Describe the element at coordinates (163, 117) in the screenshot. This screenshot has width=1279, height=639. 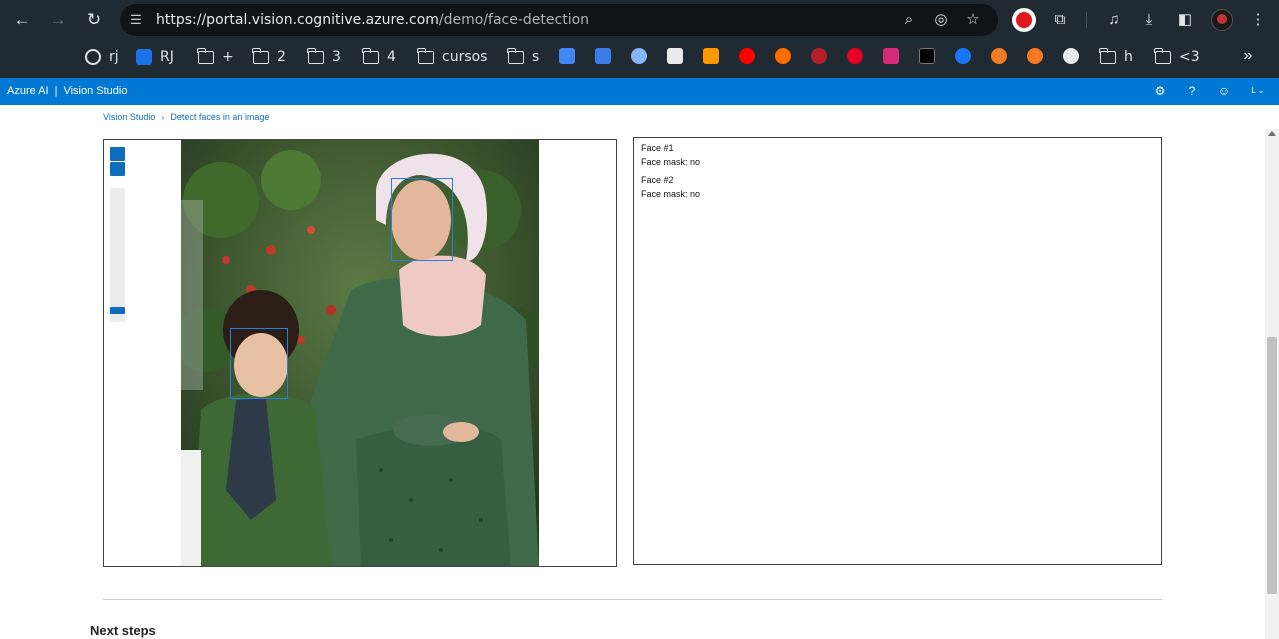
I see `chevron-right-icon: ›` at that location.